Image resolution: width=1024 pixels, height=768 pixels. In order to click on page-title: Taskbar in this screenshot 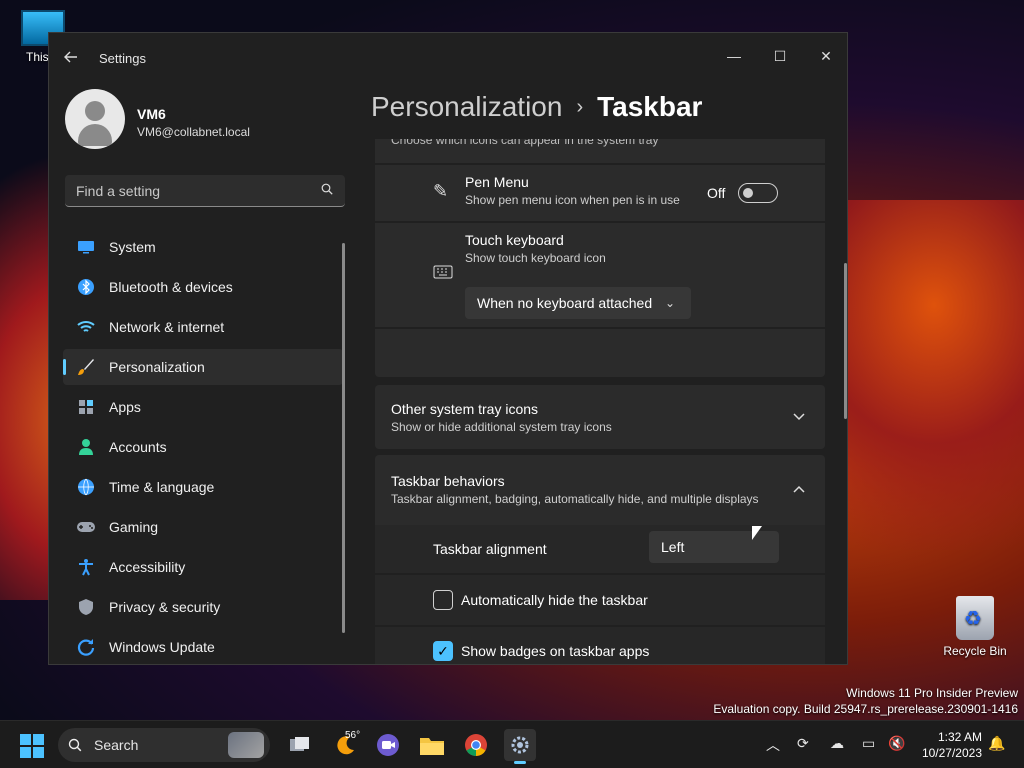, I will do `click(650, 106)`.